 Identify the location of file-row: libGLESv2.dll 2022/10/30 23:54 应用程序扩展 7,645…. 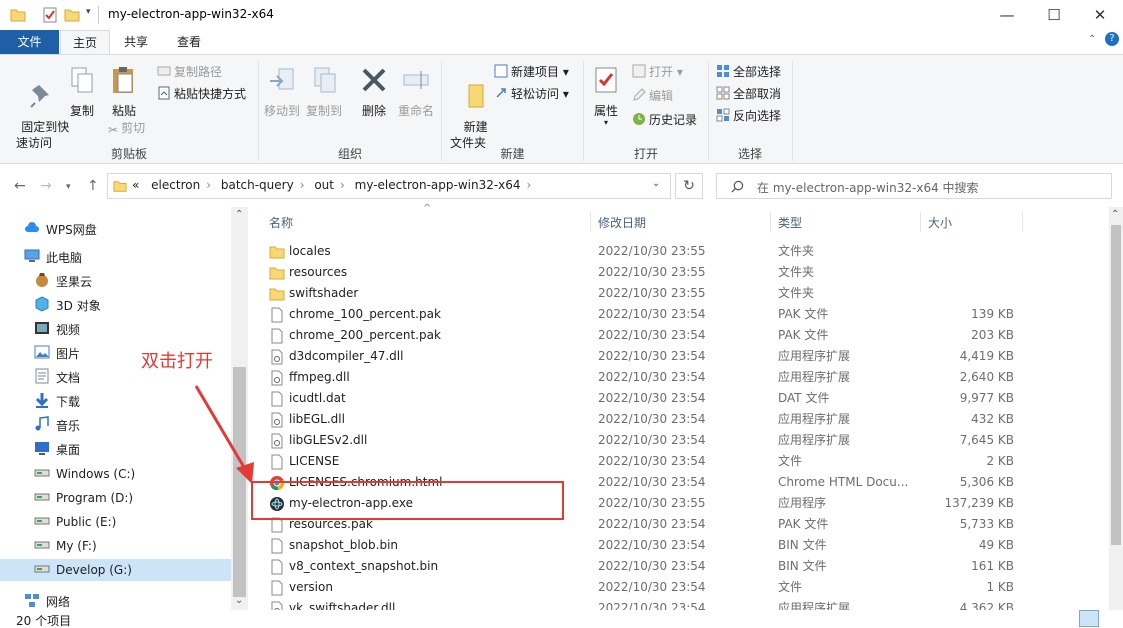
(679, 440).